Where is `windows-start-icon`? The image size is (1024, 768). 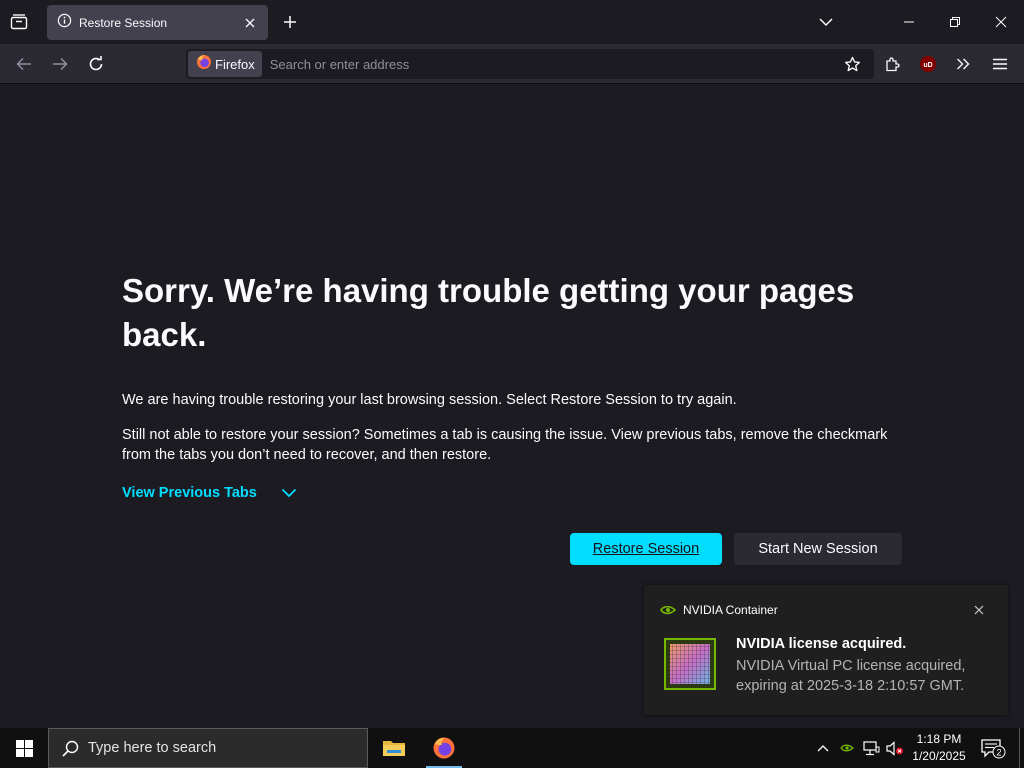 windows-start-icon is located at coordinates (24, 748).